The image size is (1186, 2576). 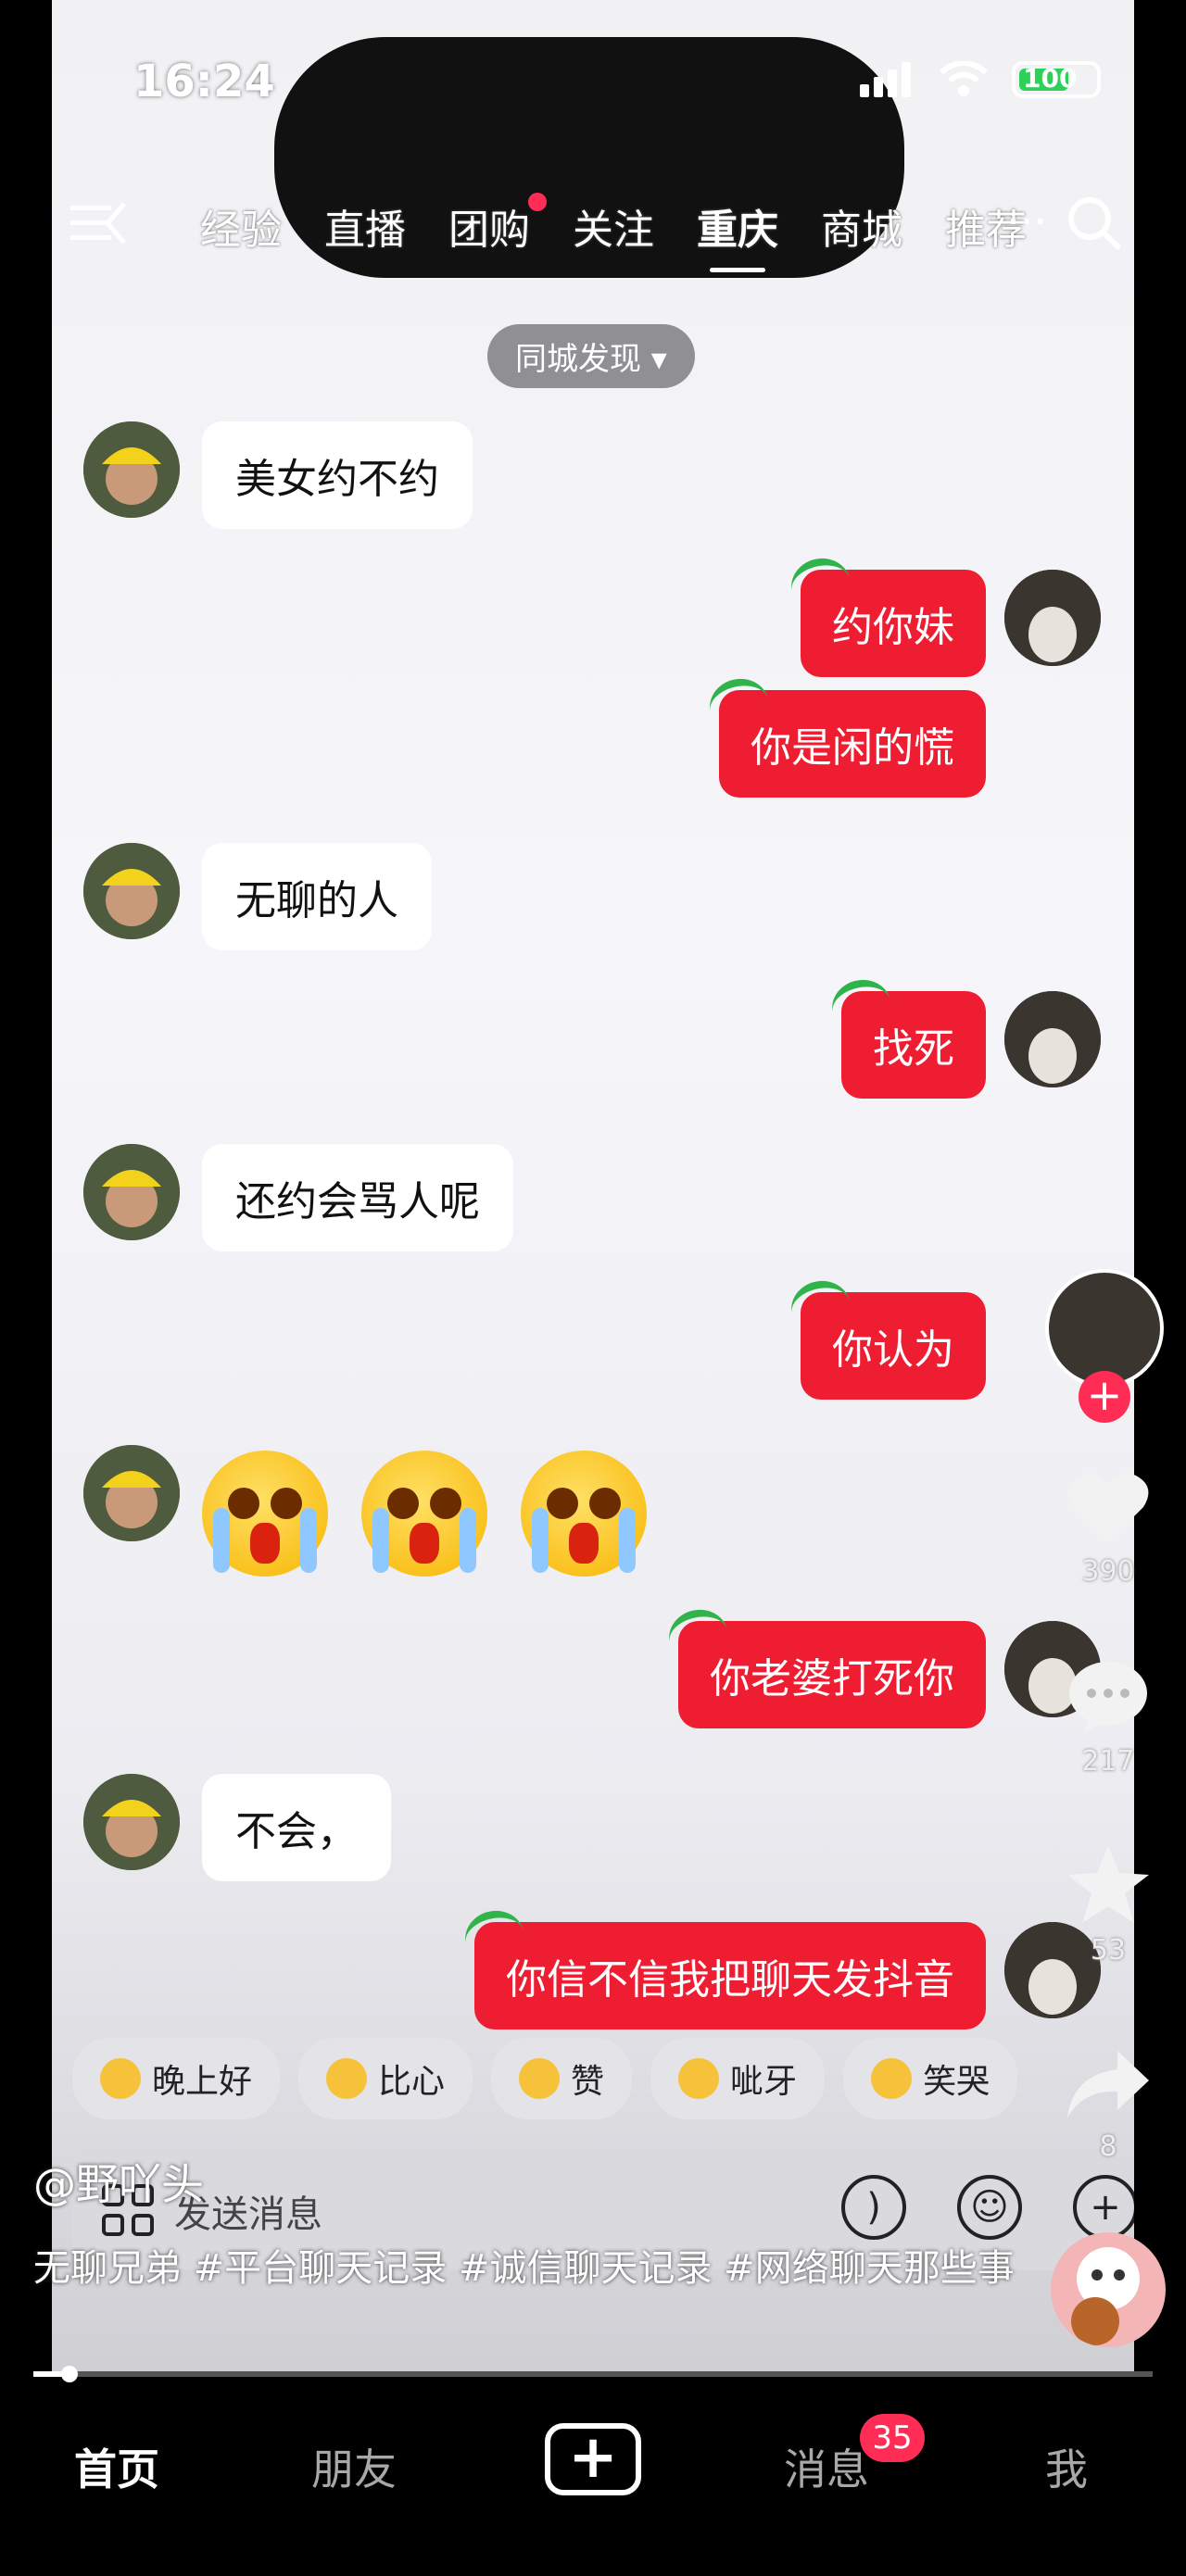 What do you see at coordinates (365, 226) in the screenshot?
I see `tab-live: 直播` at bounding box center [365, 226].